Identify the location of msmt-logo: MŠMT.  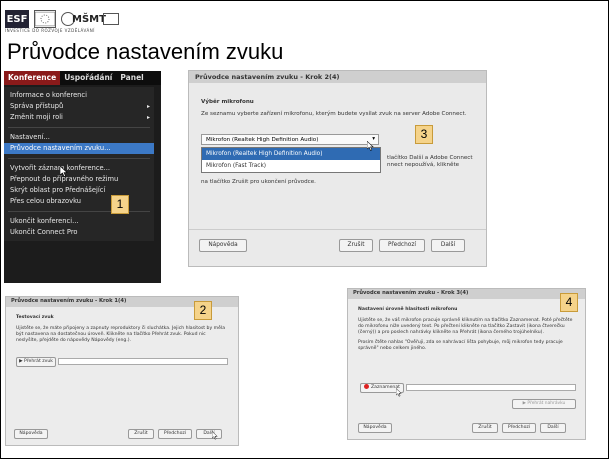
(89, 19).